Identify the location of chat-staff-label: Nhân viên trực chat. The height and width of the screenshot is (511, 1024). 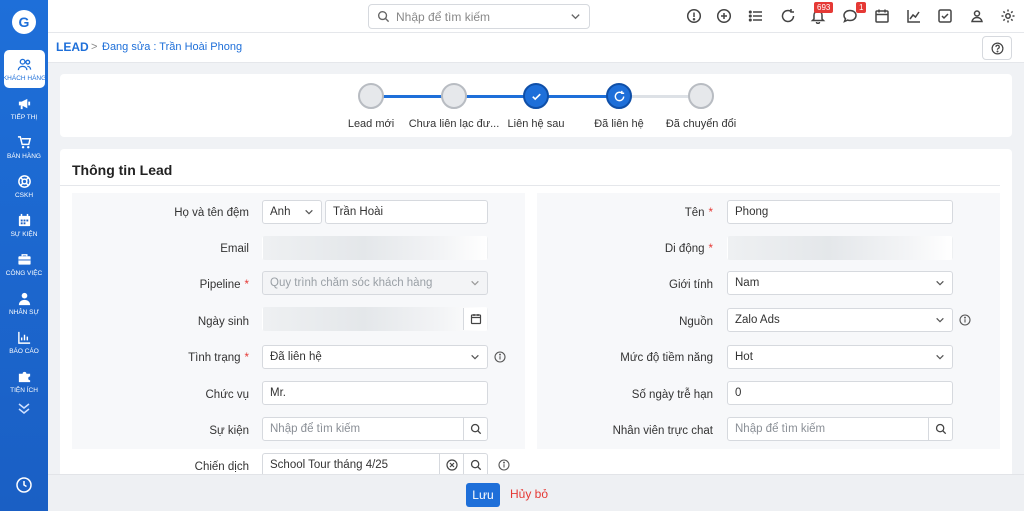
(662, 431).